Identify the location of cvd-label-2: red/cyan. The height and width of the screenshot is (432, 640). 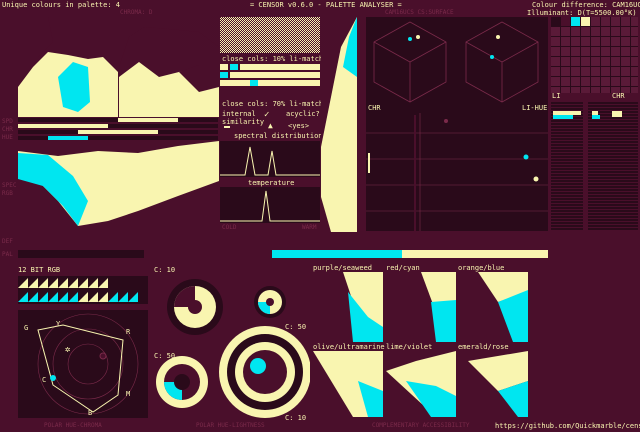
(403, 268).